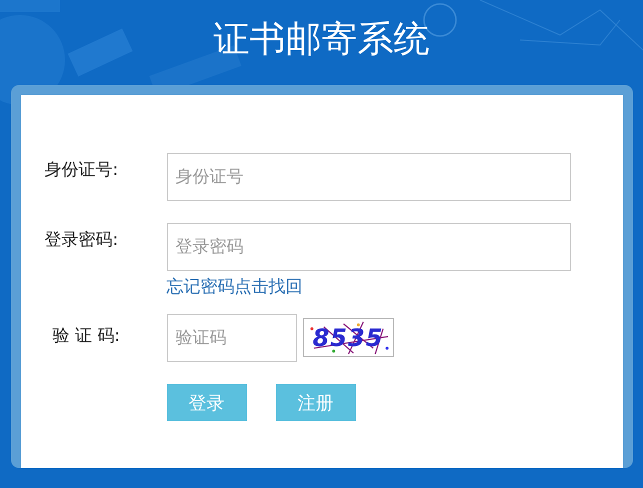 The image size is (643, 488). What do you see at coordinates (82, 240) in the screenshot?
I see `field-label: 登录密码:` at bounding box center [82, 240].